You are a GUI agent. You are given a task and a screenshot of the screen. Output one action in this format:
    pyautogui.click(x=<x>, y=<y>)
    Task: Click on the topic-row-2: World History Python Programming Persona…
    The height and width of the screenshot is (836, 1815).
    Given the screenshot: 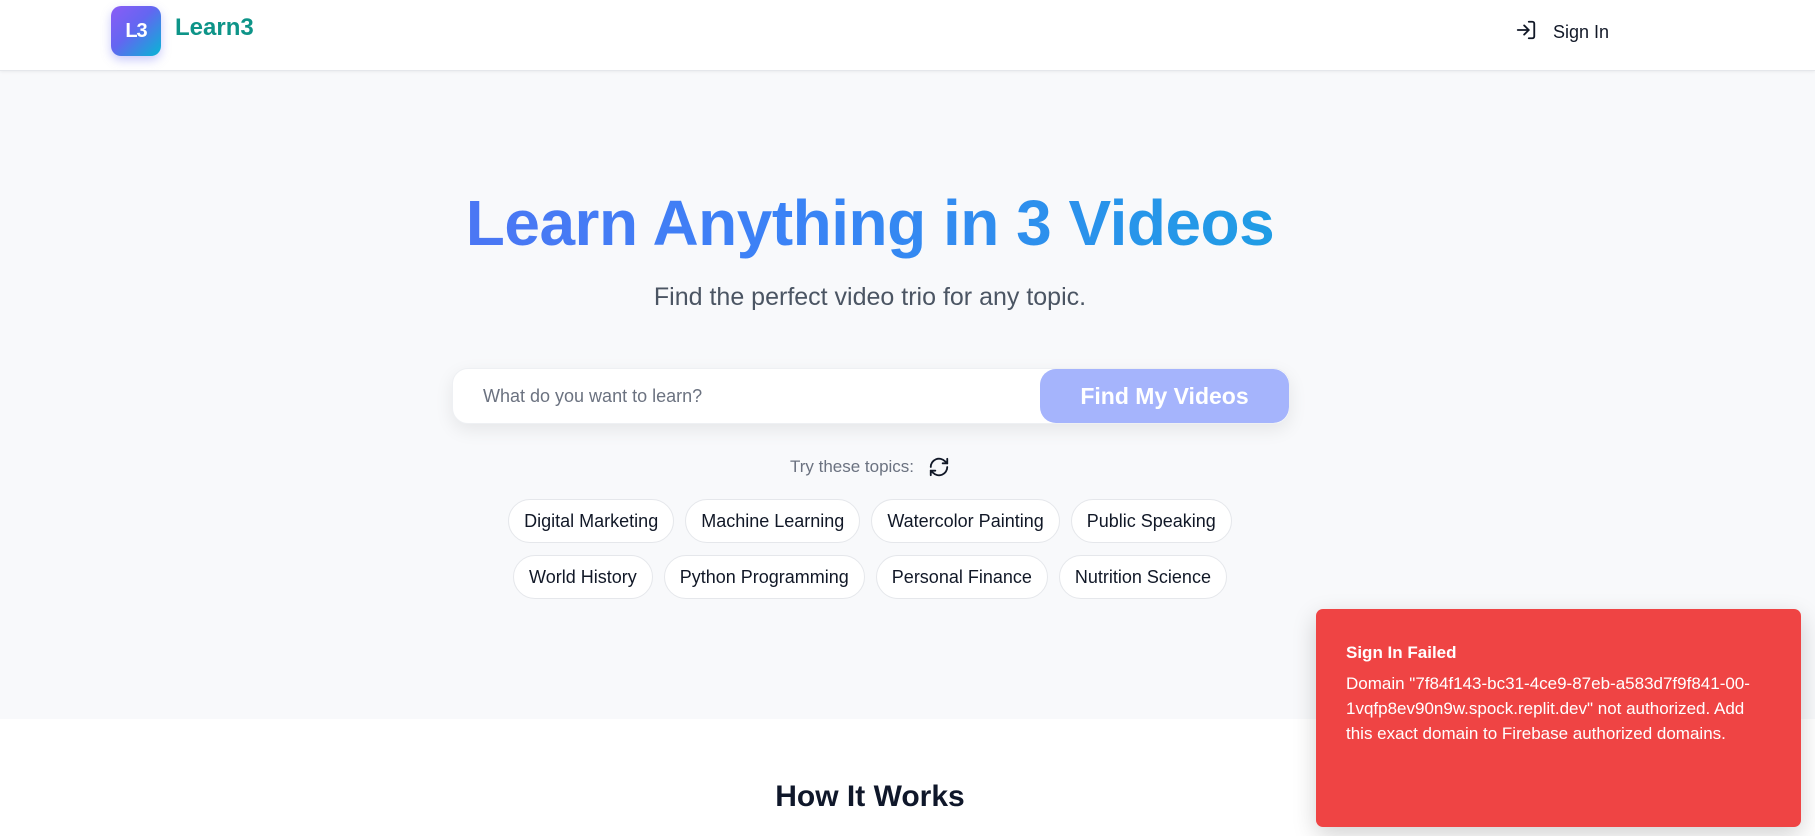 What is the action you would take?
    pyautogui.click(x=870, y=577)
    